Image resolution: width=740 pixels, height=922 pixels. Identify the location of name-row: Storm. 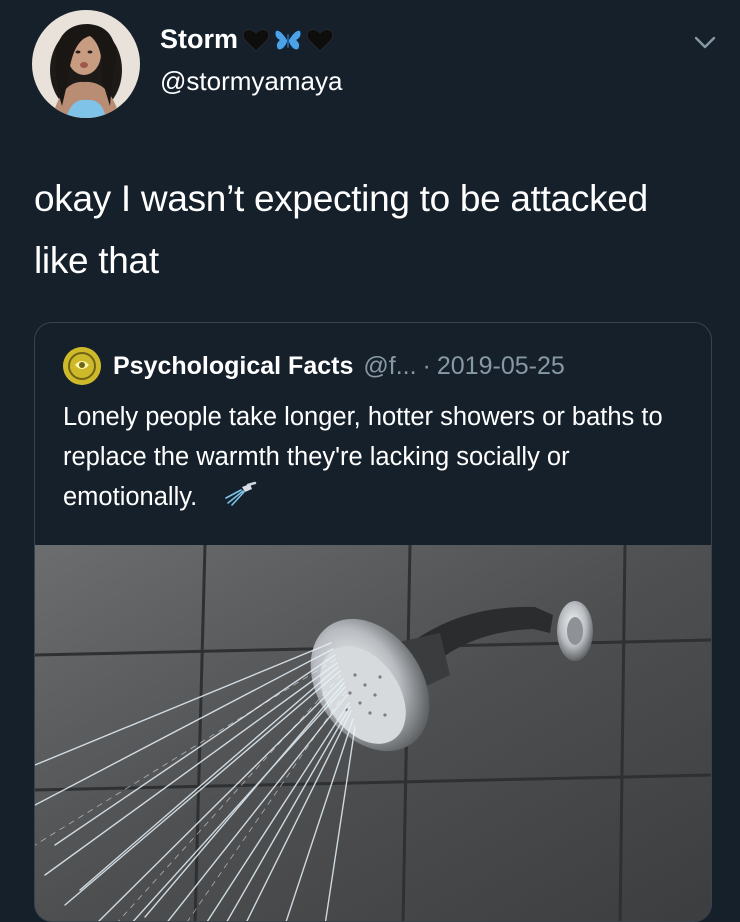
(247, 39).